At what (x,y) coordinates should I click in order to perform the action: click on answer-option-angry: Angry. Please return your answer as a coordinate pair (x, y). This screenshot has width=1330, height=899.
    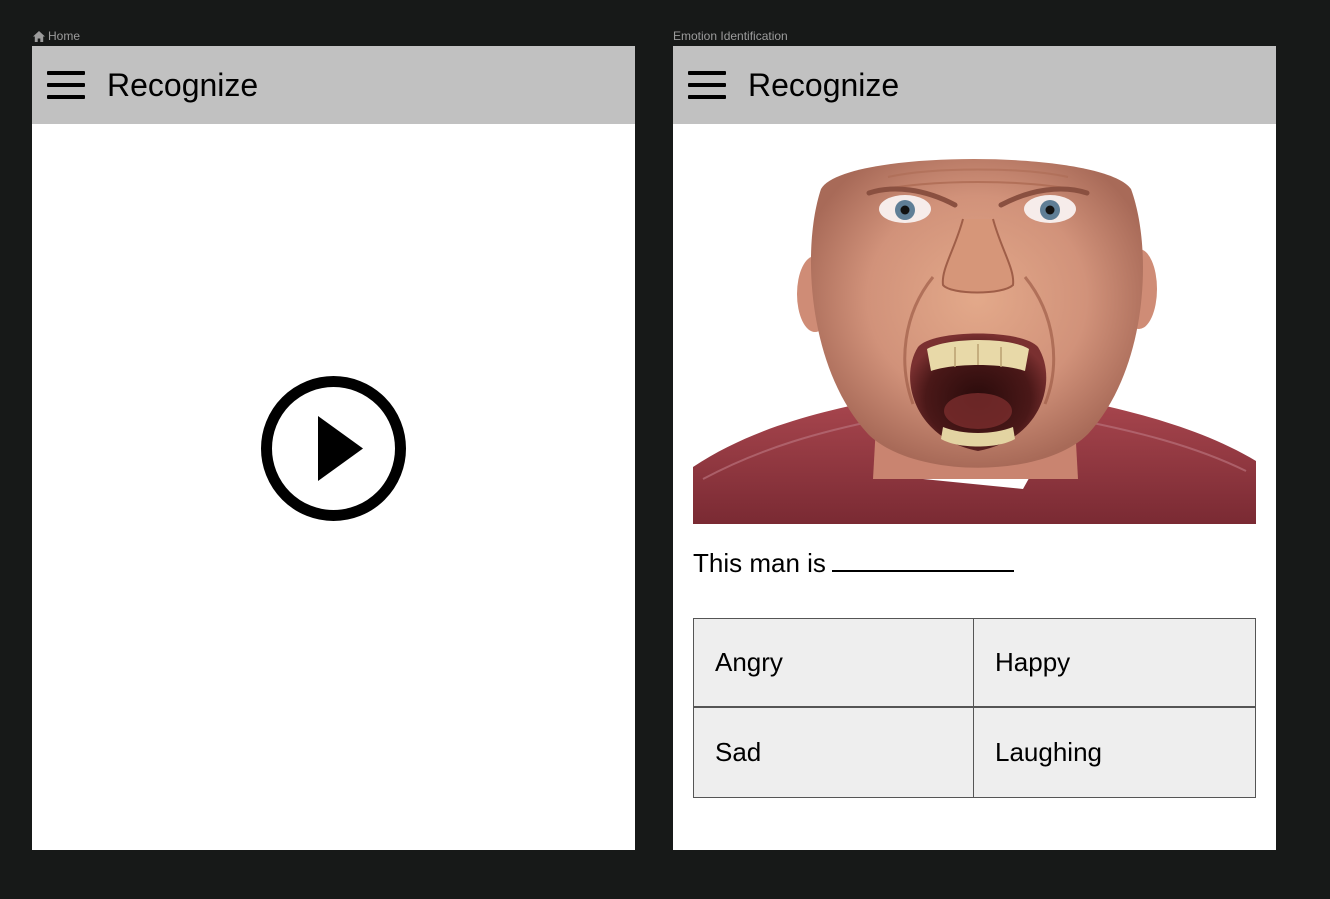
    Looking at the image, I should click on (834, 663).